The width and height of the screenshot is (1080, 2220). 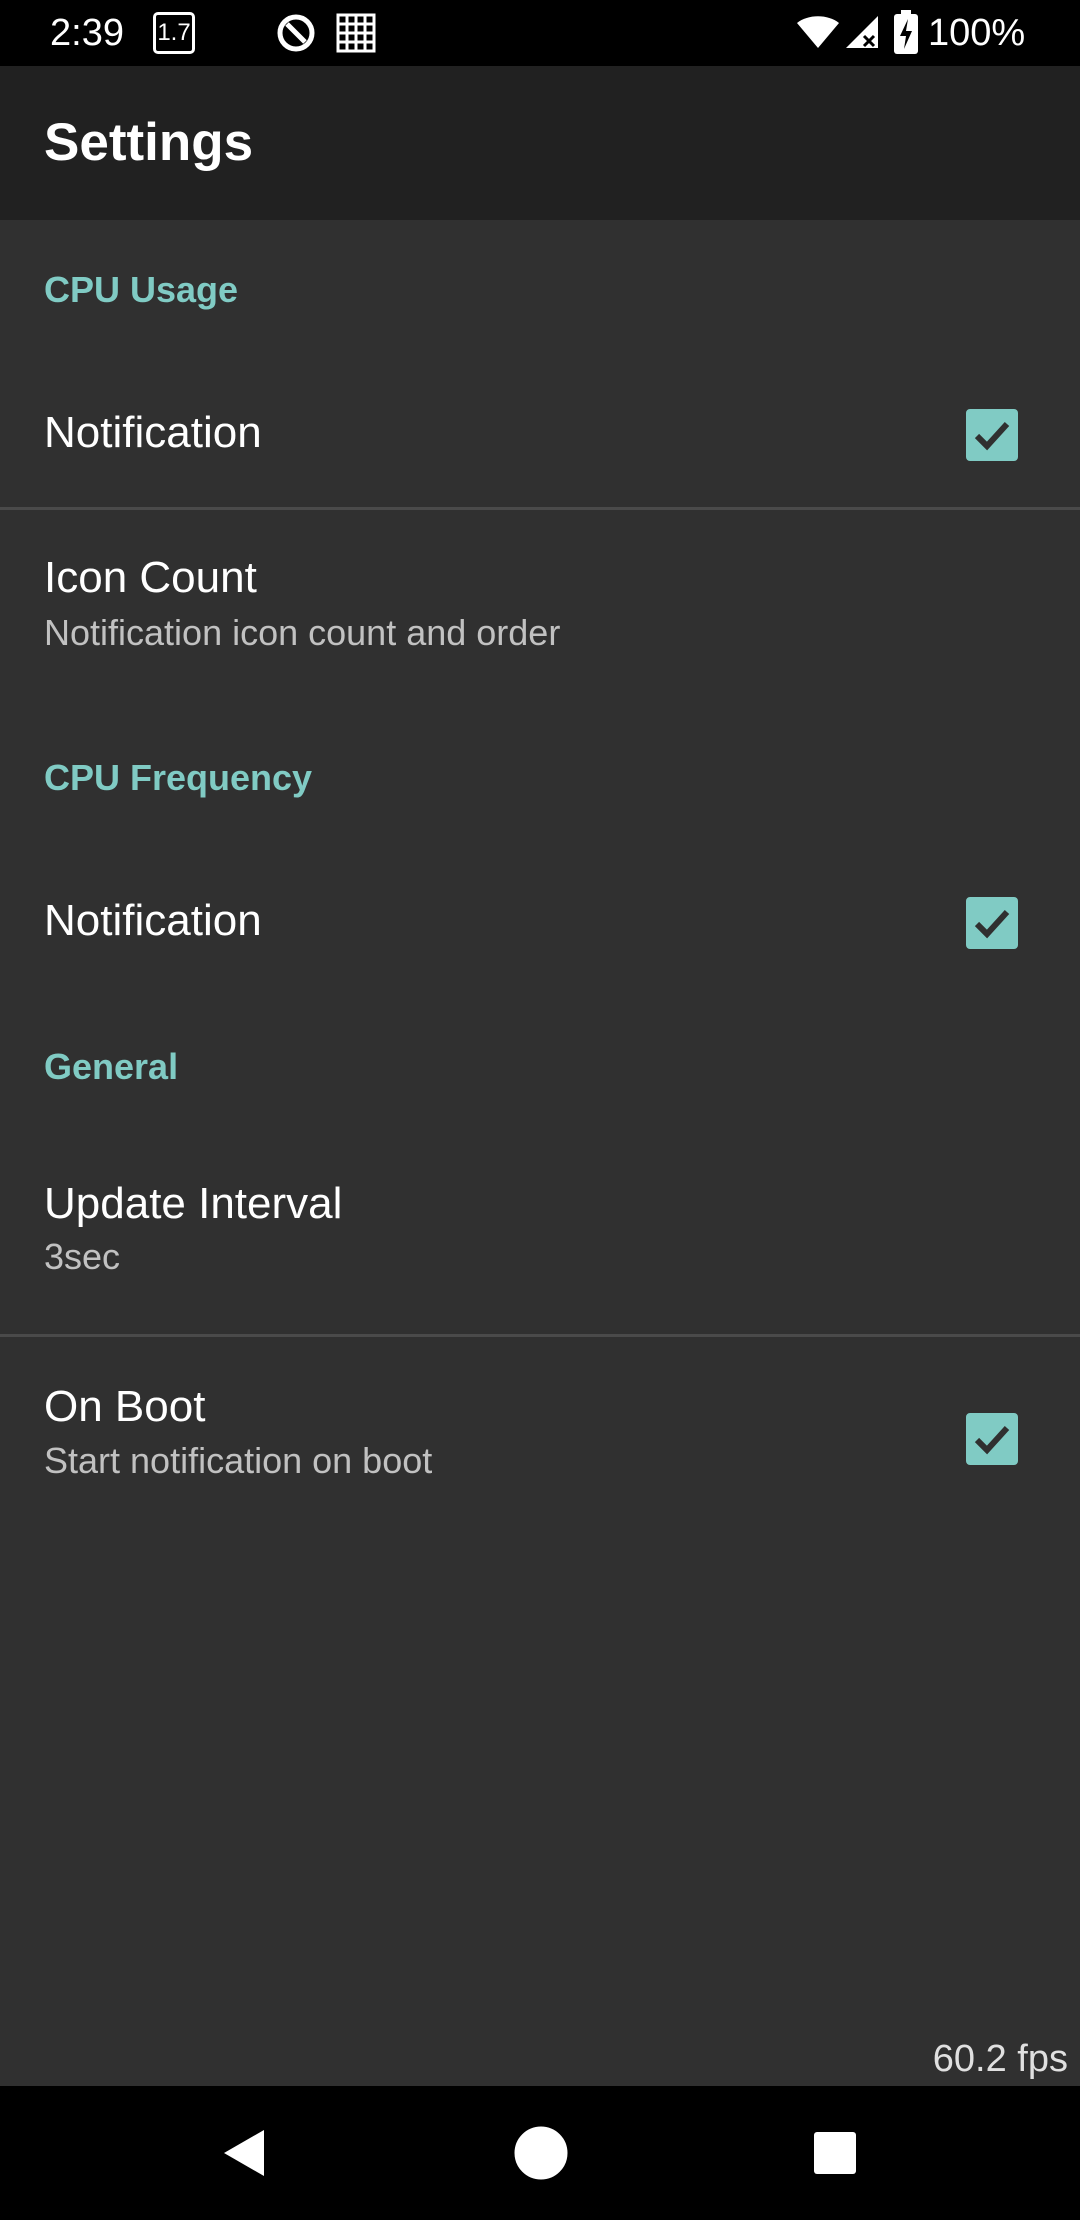 I want to click on pref-cpu-usage-notification: Notification, so click(x=540, y=432).